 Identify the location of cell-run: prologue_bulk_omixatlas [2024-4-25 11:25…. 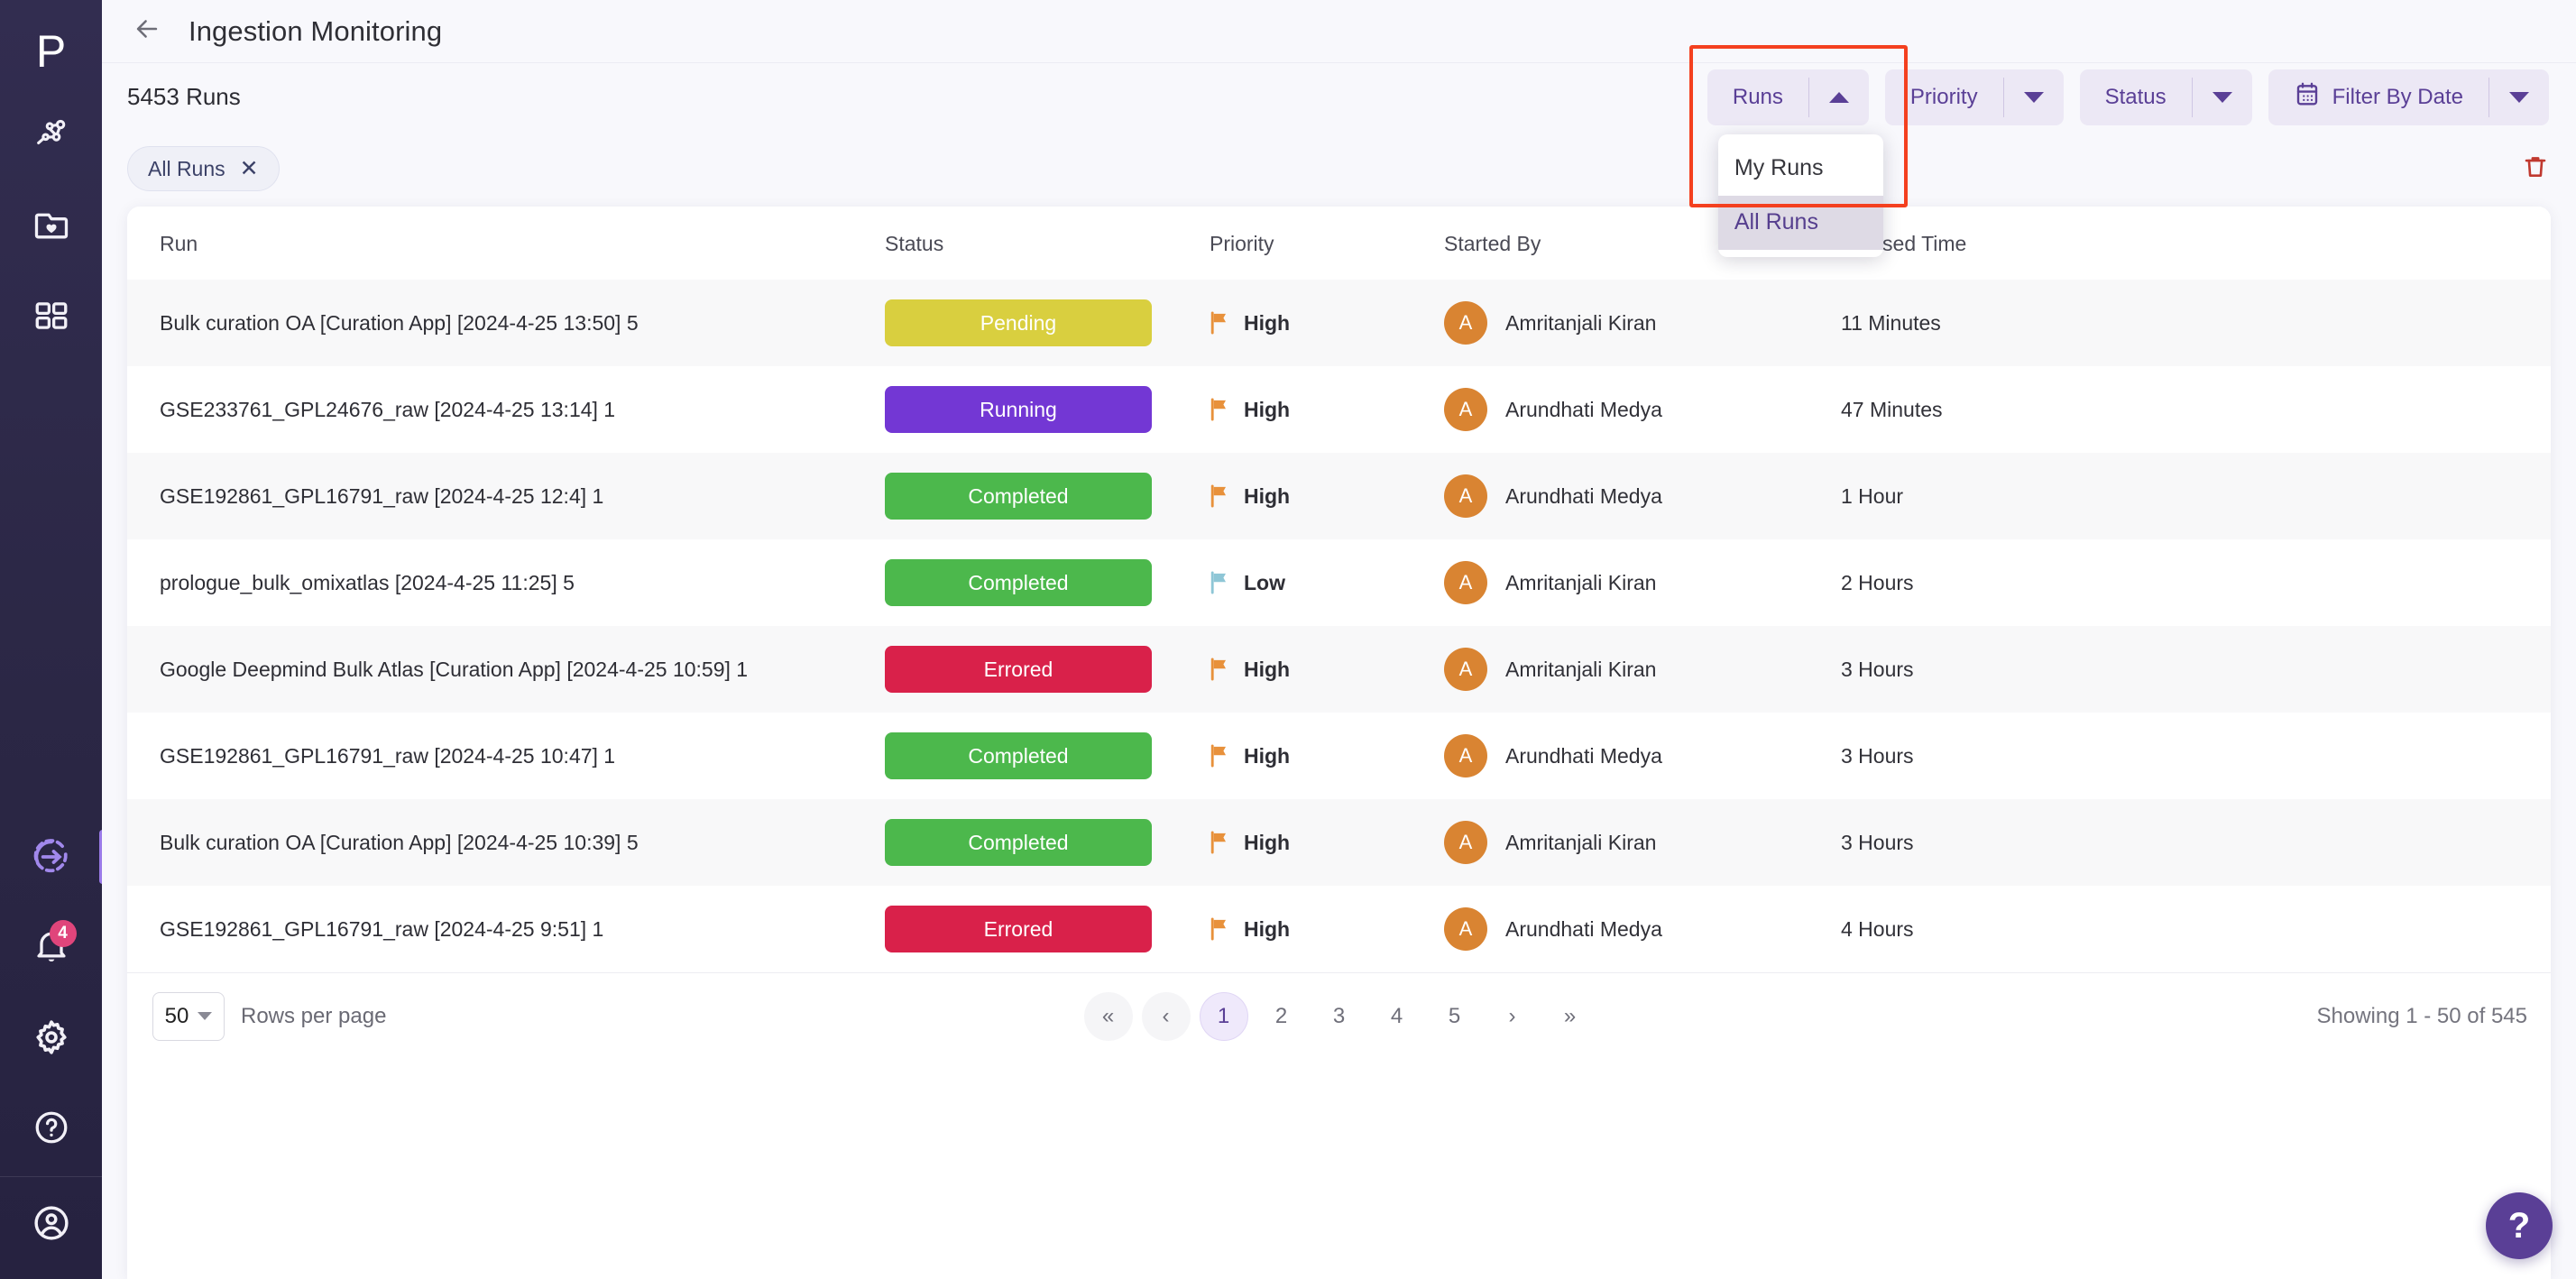
(506, 583).